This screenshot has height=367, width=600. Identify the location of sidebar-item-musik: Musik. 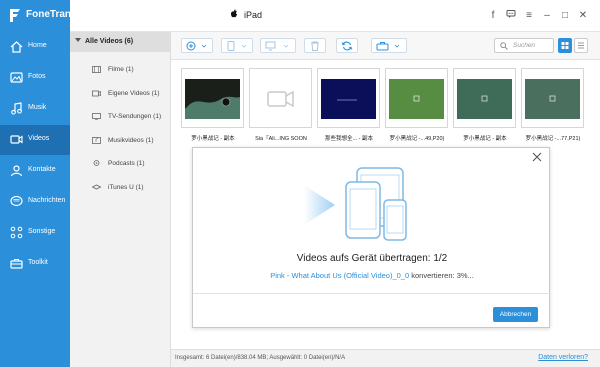
(35, 109).